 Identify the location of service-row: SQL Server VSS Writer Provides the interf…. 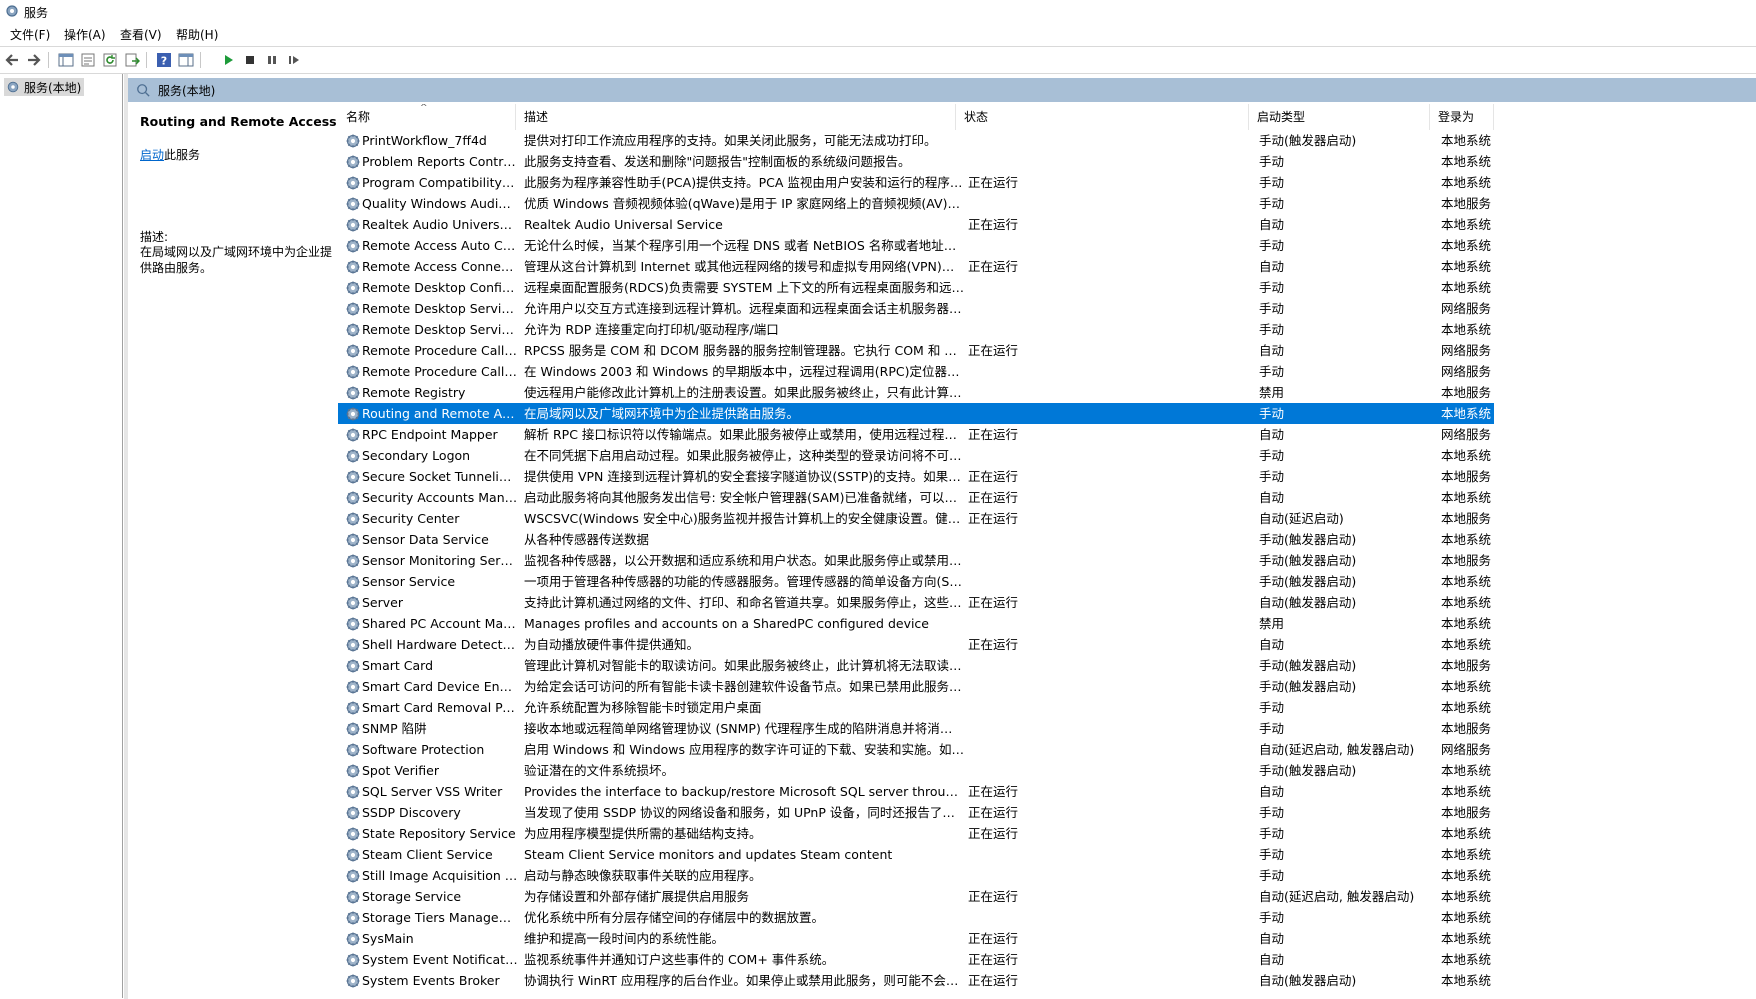
(916, 791).